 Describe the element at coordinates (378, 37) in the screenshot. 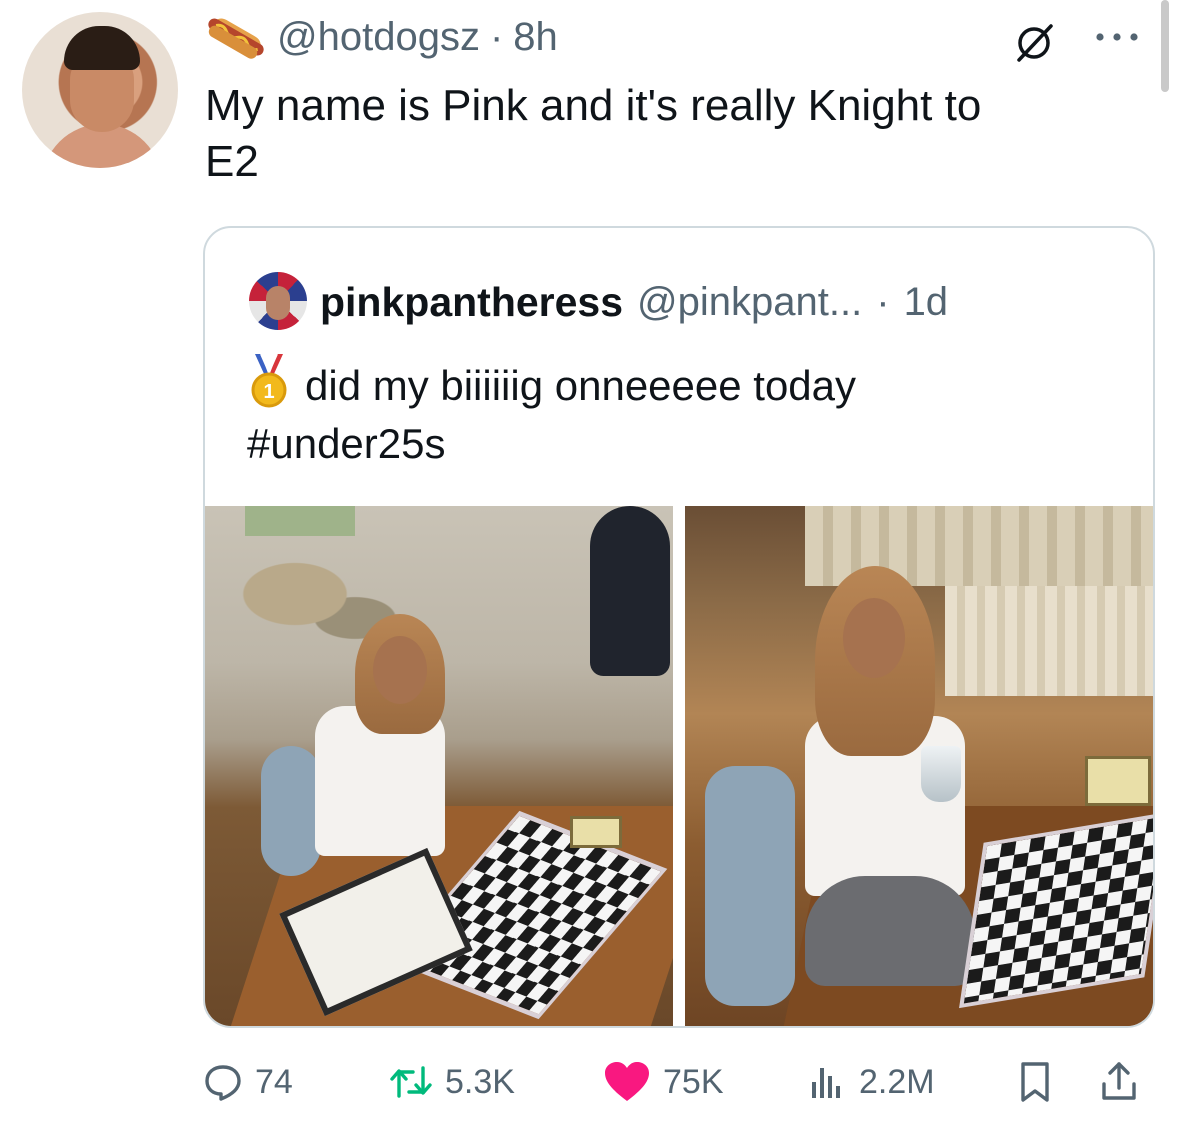

I see `author-handle: @hotdogsz` at that location.